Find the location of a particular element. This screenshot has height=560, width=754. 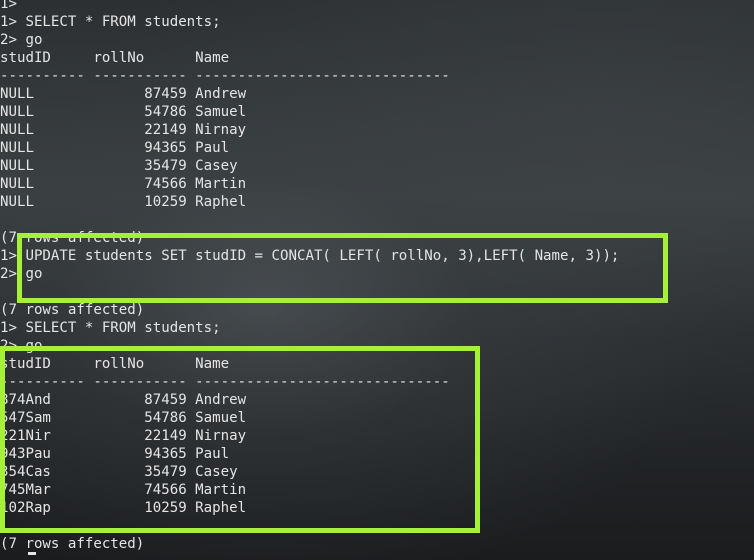

terminal-line: 943Pau 94365 Paul is located at coordinates (115, 454).